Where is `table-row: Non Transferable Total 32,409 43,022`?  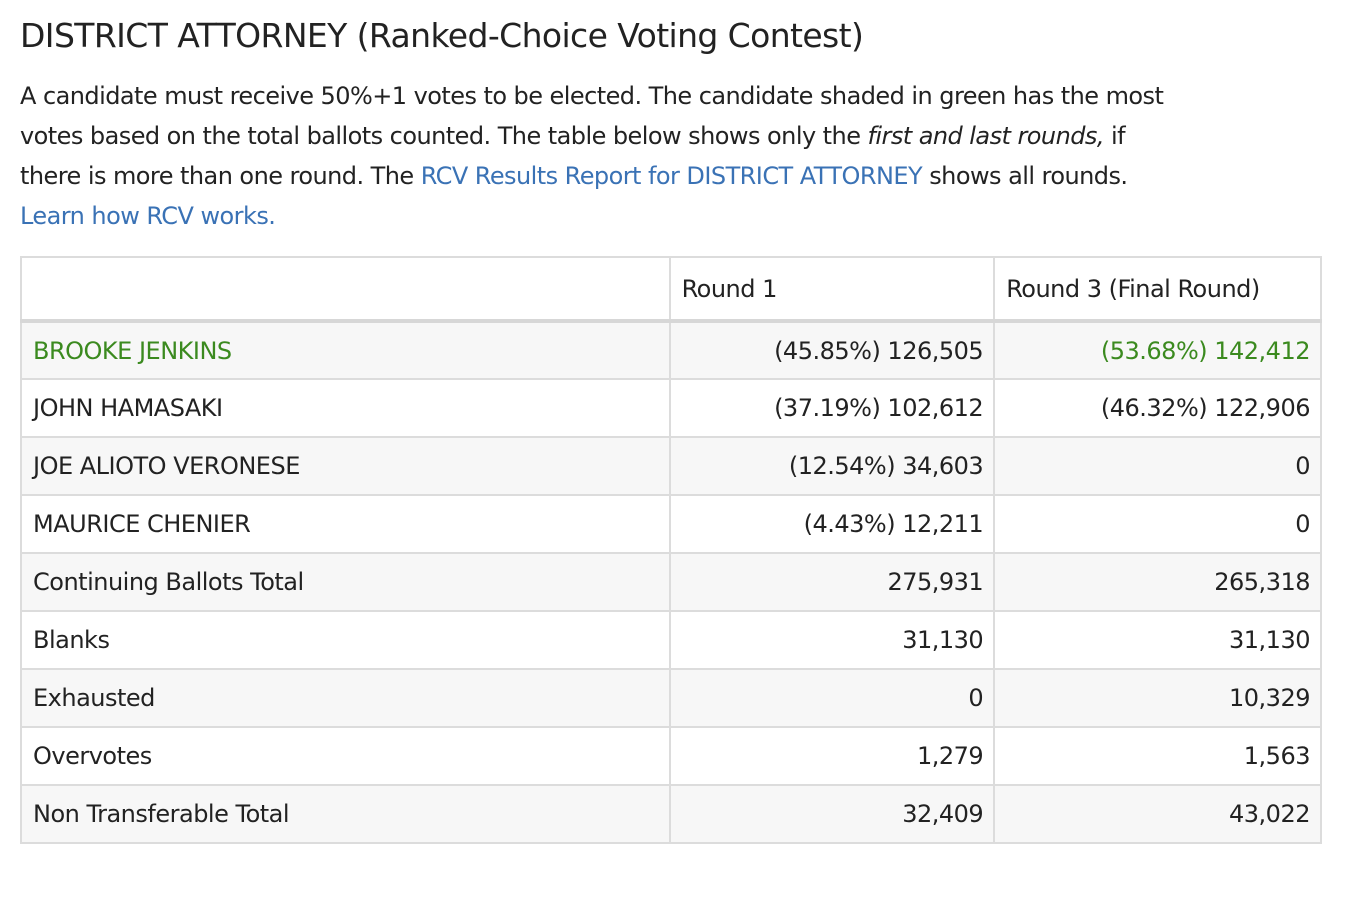
table-row: Non Transferable Total 32,409 43,022 is located at coordinates (671, 814).